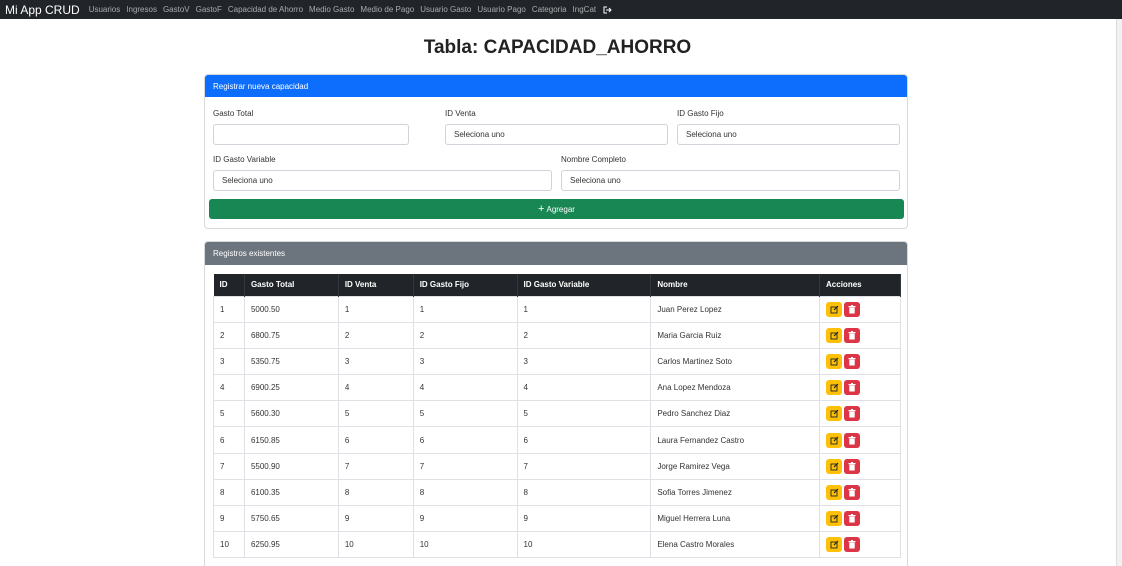 This screenshot has height=566, width=1122. I want to click on cell-id-gasto-fijo: 5, so click(465, 414).